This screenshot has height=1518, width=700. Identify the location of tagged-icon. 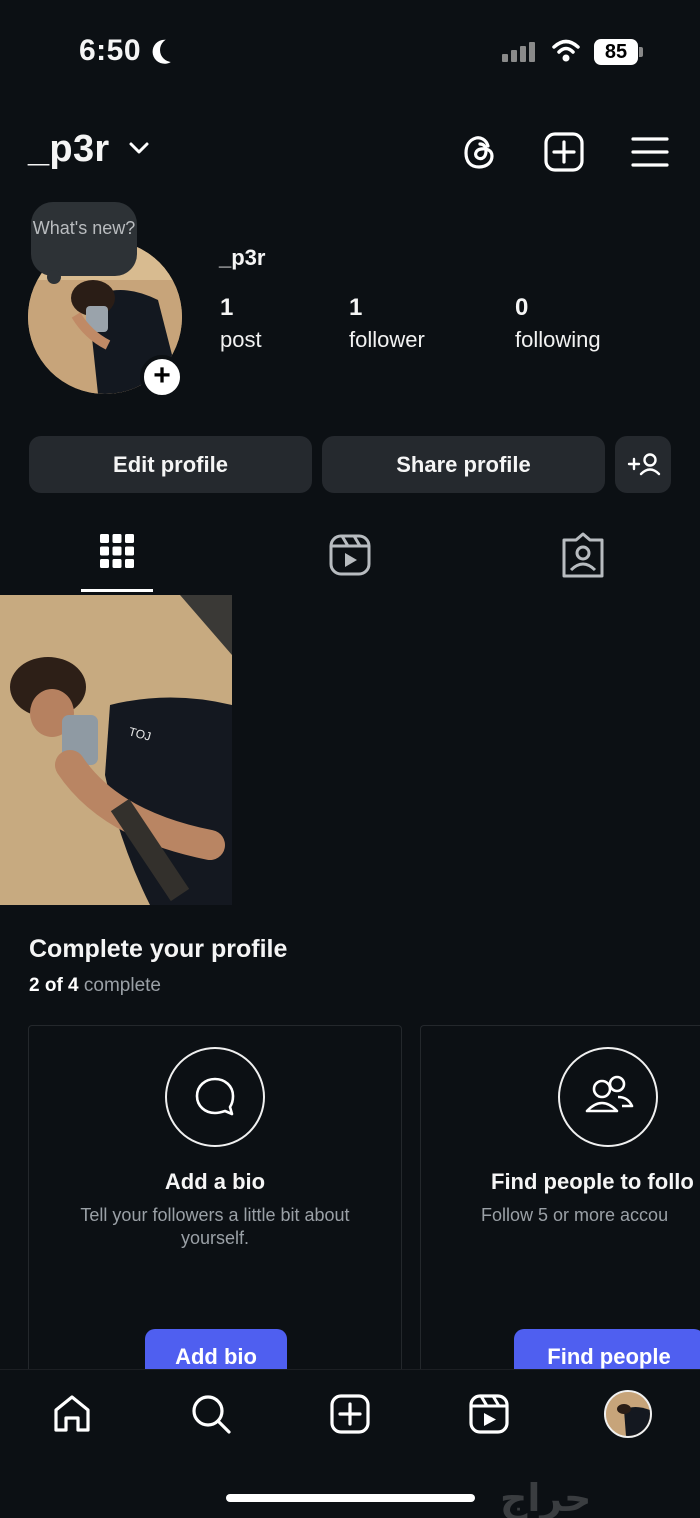
(583, 560).